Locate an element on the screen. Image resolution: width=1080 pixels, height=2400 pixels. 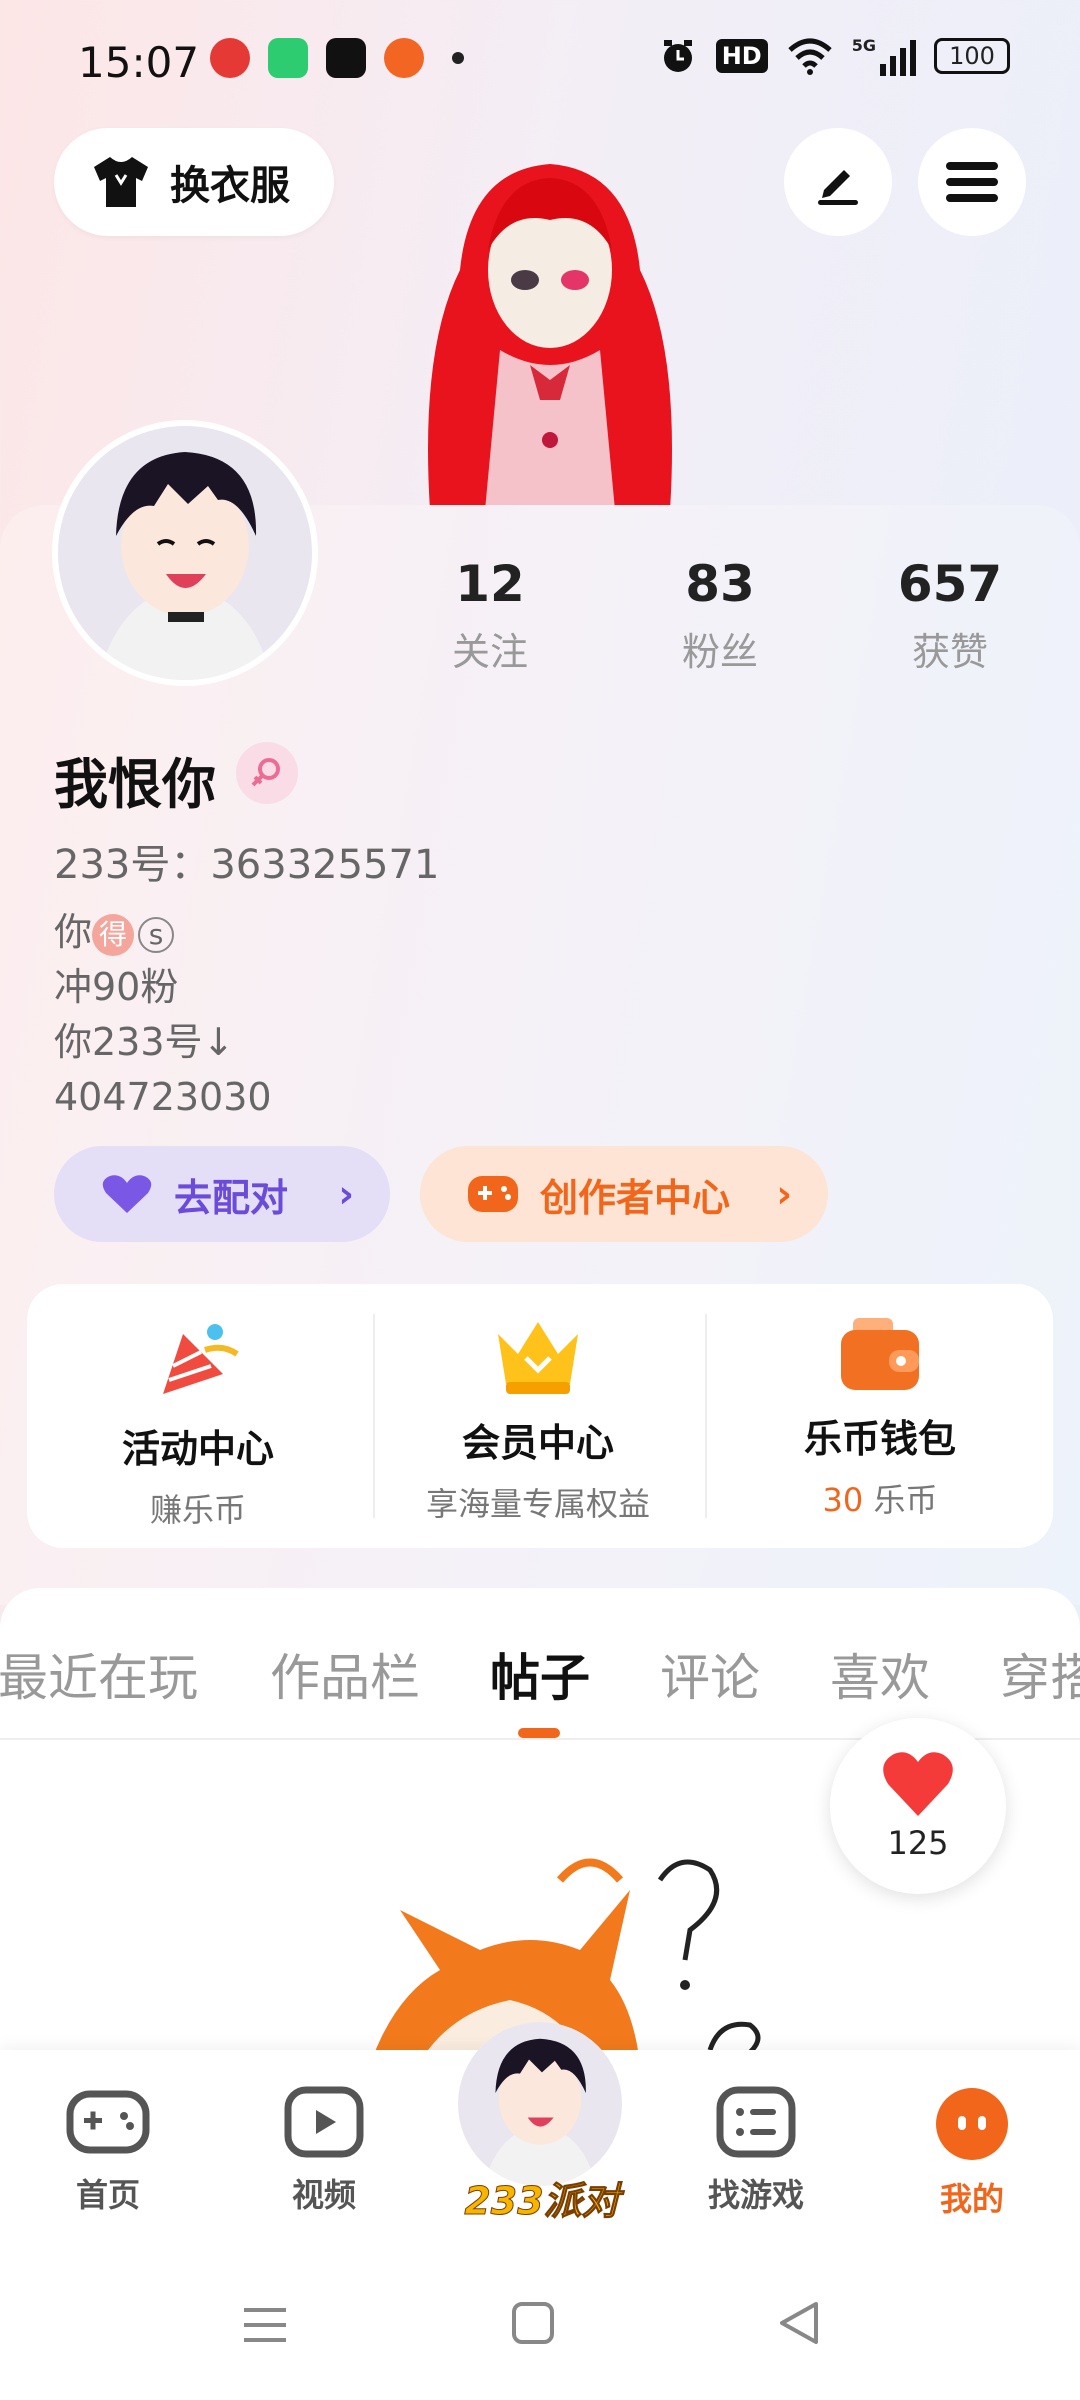
likes-stat: 657 获赞 is located at coordinates (950, 615).